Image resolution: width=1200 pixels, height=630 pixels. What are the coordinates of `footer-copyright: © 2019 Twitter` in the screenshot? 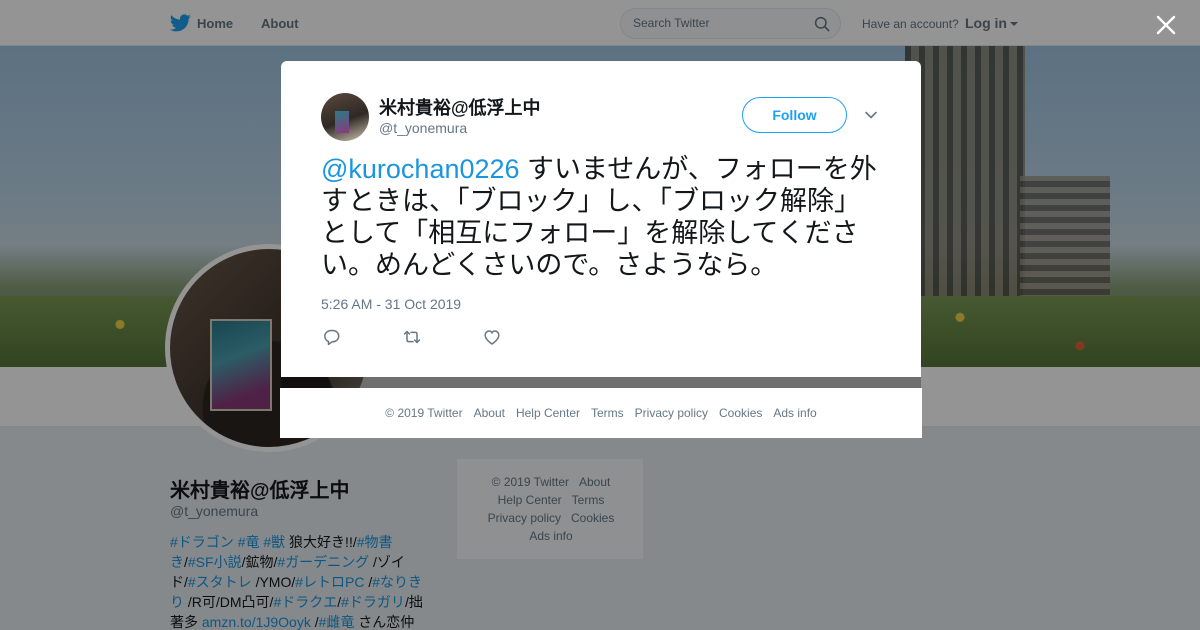 It's located at (424, 413).